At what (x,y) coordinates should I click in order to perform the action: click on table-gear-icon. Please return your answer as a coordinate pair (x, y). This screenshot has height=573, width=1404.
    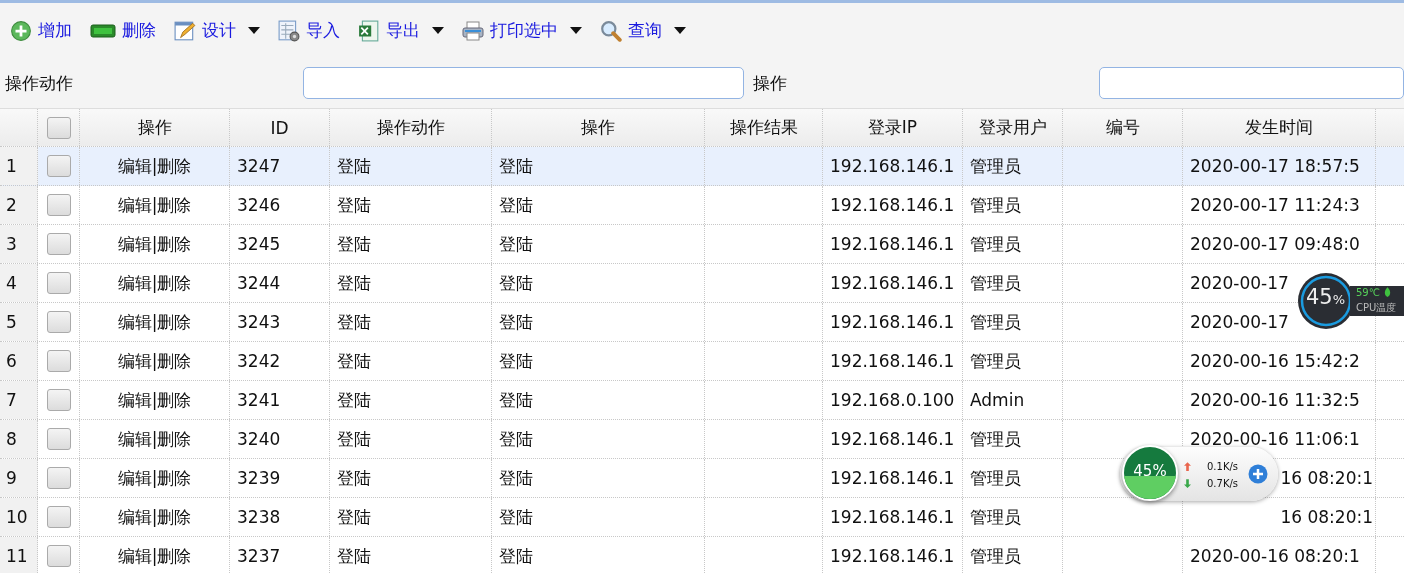
    Looking at the image, I should click on (289, 30).